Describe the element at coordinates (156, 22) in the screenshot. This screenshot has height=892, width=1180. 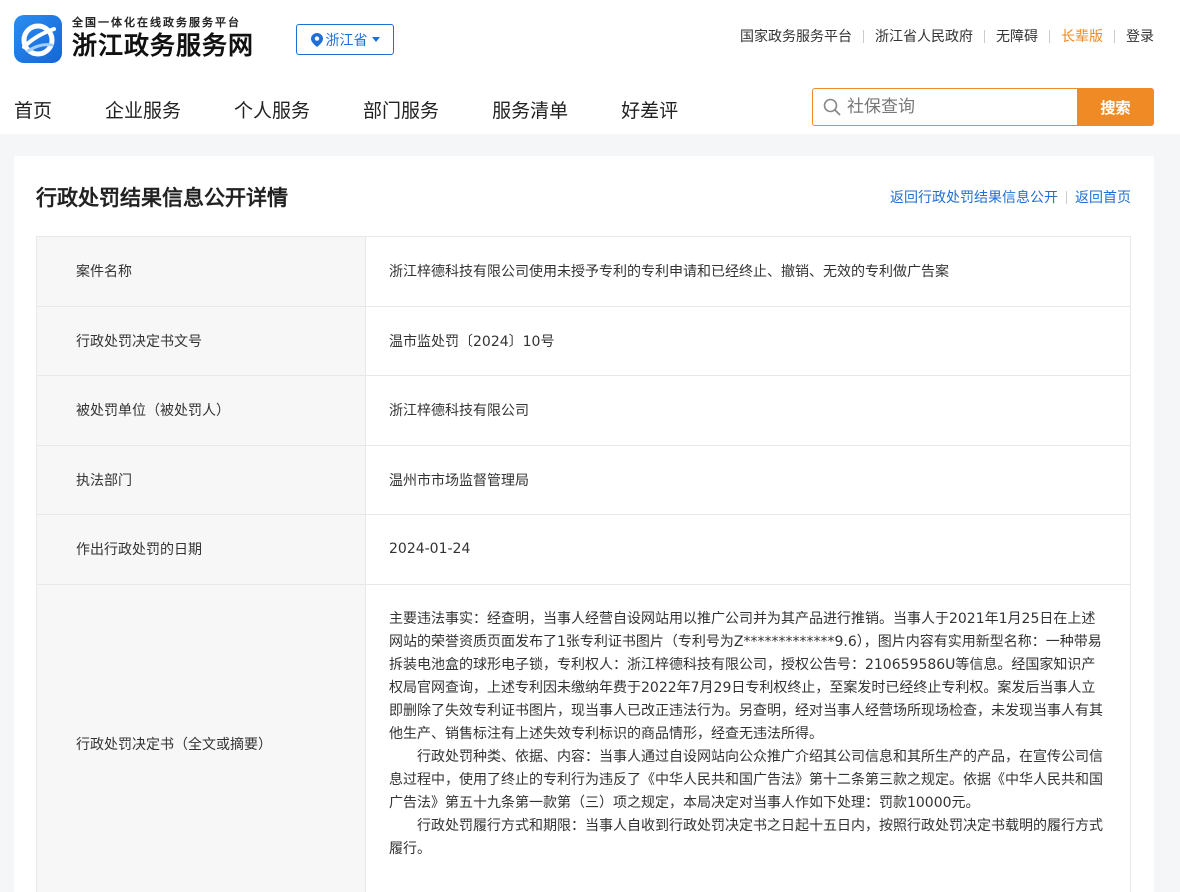
I see `logo-subtitle: 全国一体化在线政务服务平台` at that location.